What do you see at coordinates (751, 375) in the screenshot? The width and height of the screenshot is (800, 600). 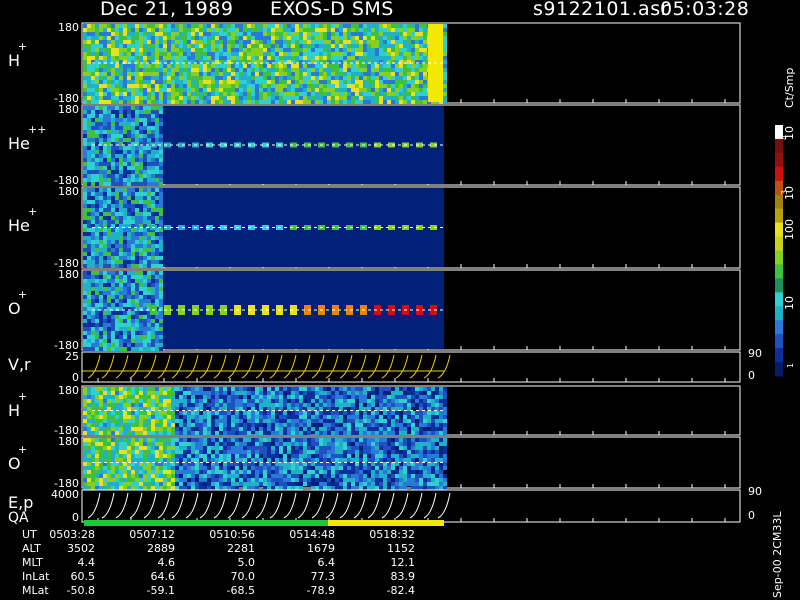 I see `right-tick-label: 0` at bounding box center [751, 375].